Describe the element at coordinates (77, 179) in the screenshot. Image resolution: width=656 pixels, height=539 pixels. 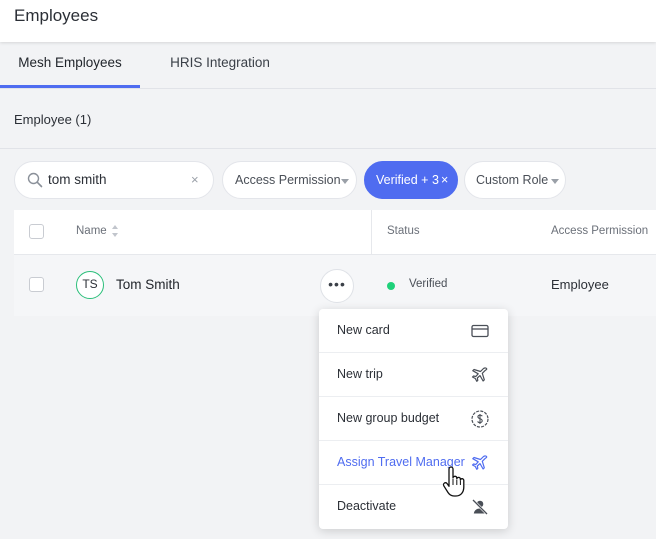
I see `search-value: tom smith` at that location.